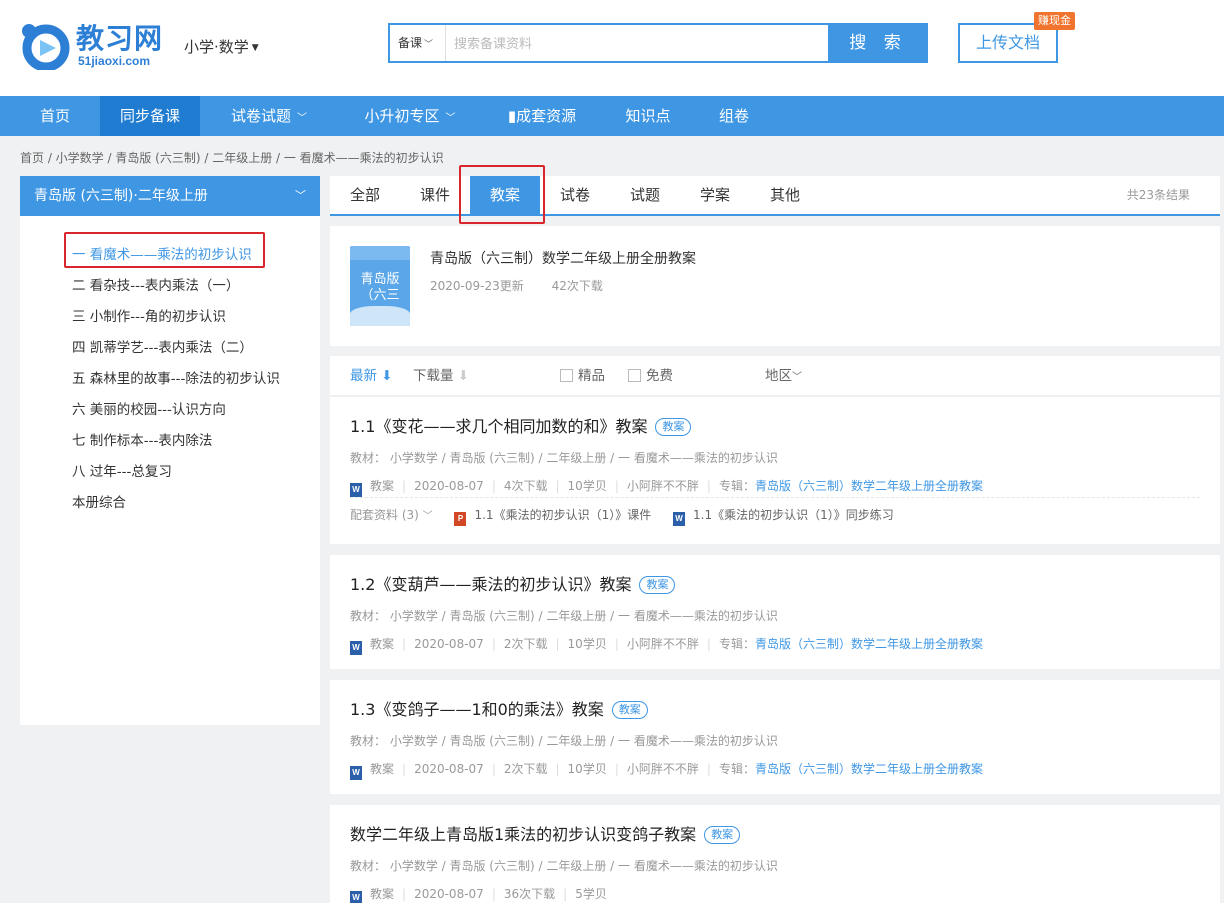  What do you see at coordinates (387, 376) in the screenshot?
I see `arrow-down-icon: ⬇` at bounding box center [387, 376].